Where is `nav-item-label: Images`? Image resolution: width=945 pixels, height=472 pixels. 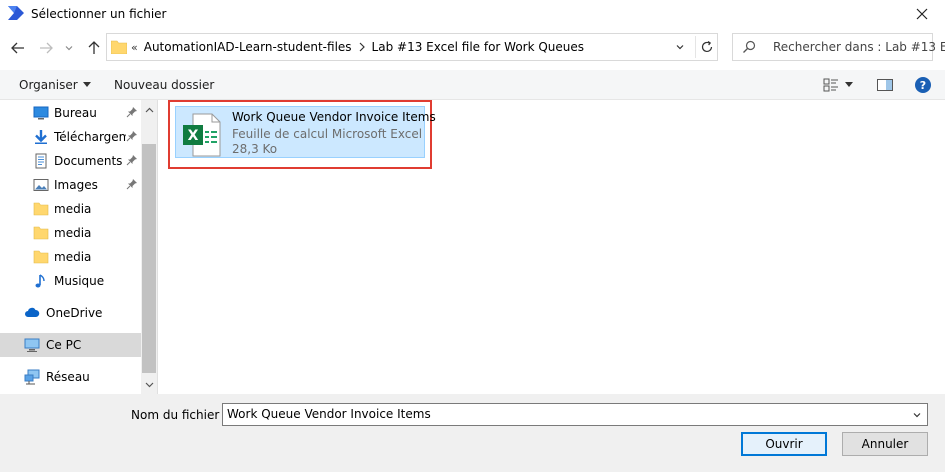
nav-item-label: Images is located at coordinates (76, 185).